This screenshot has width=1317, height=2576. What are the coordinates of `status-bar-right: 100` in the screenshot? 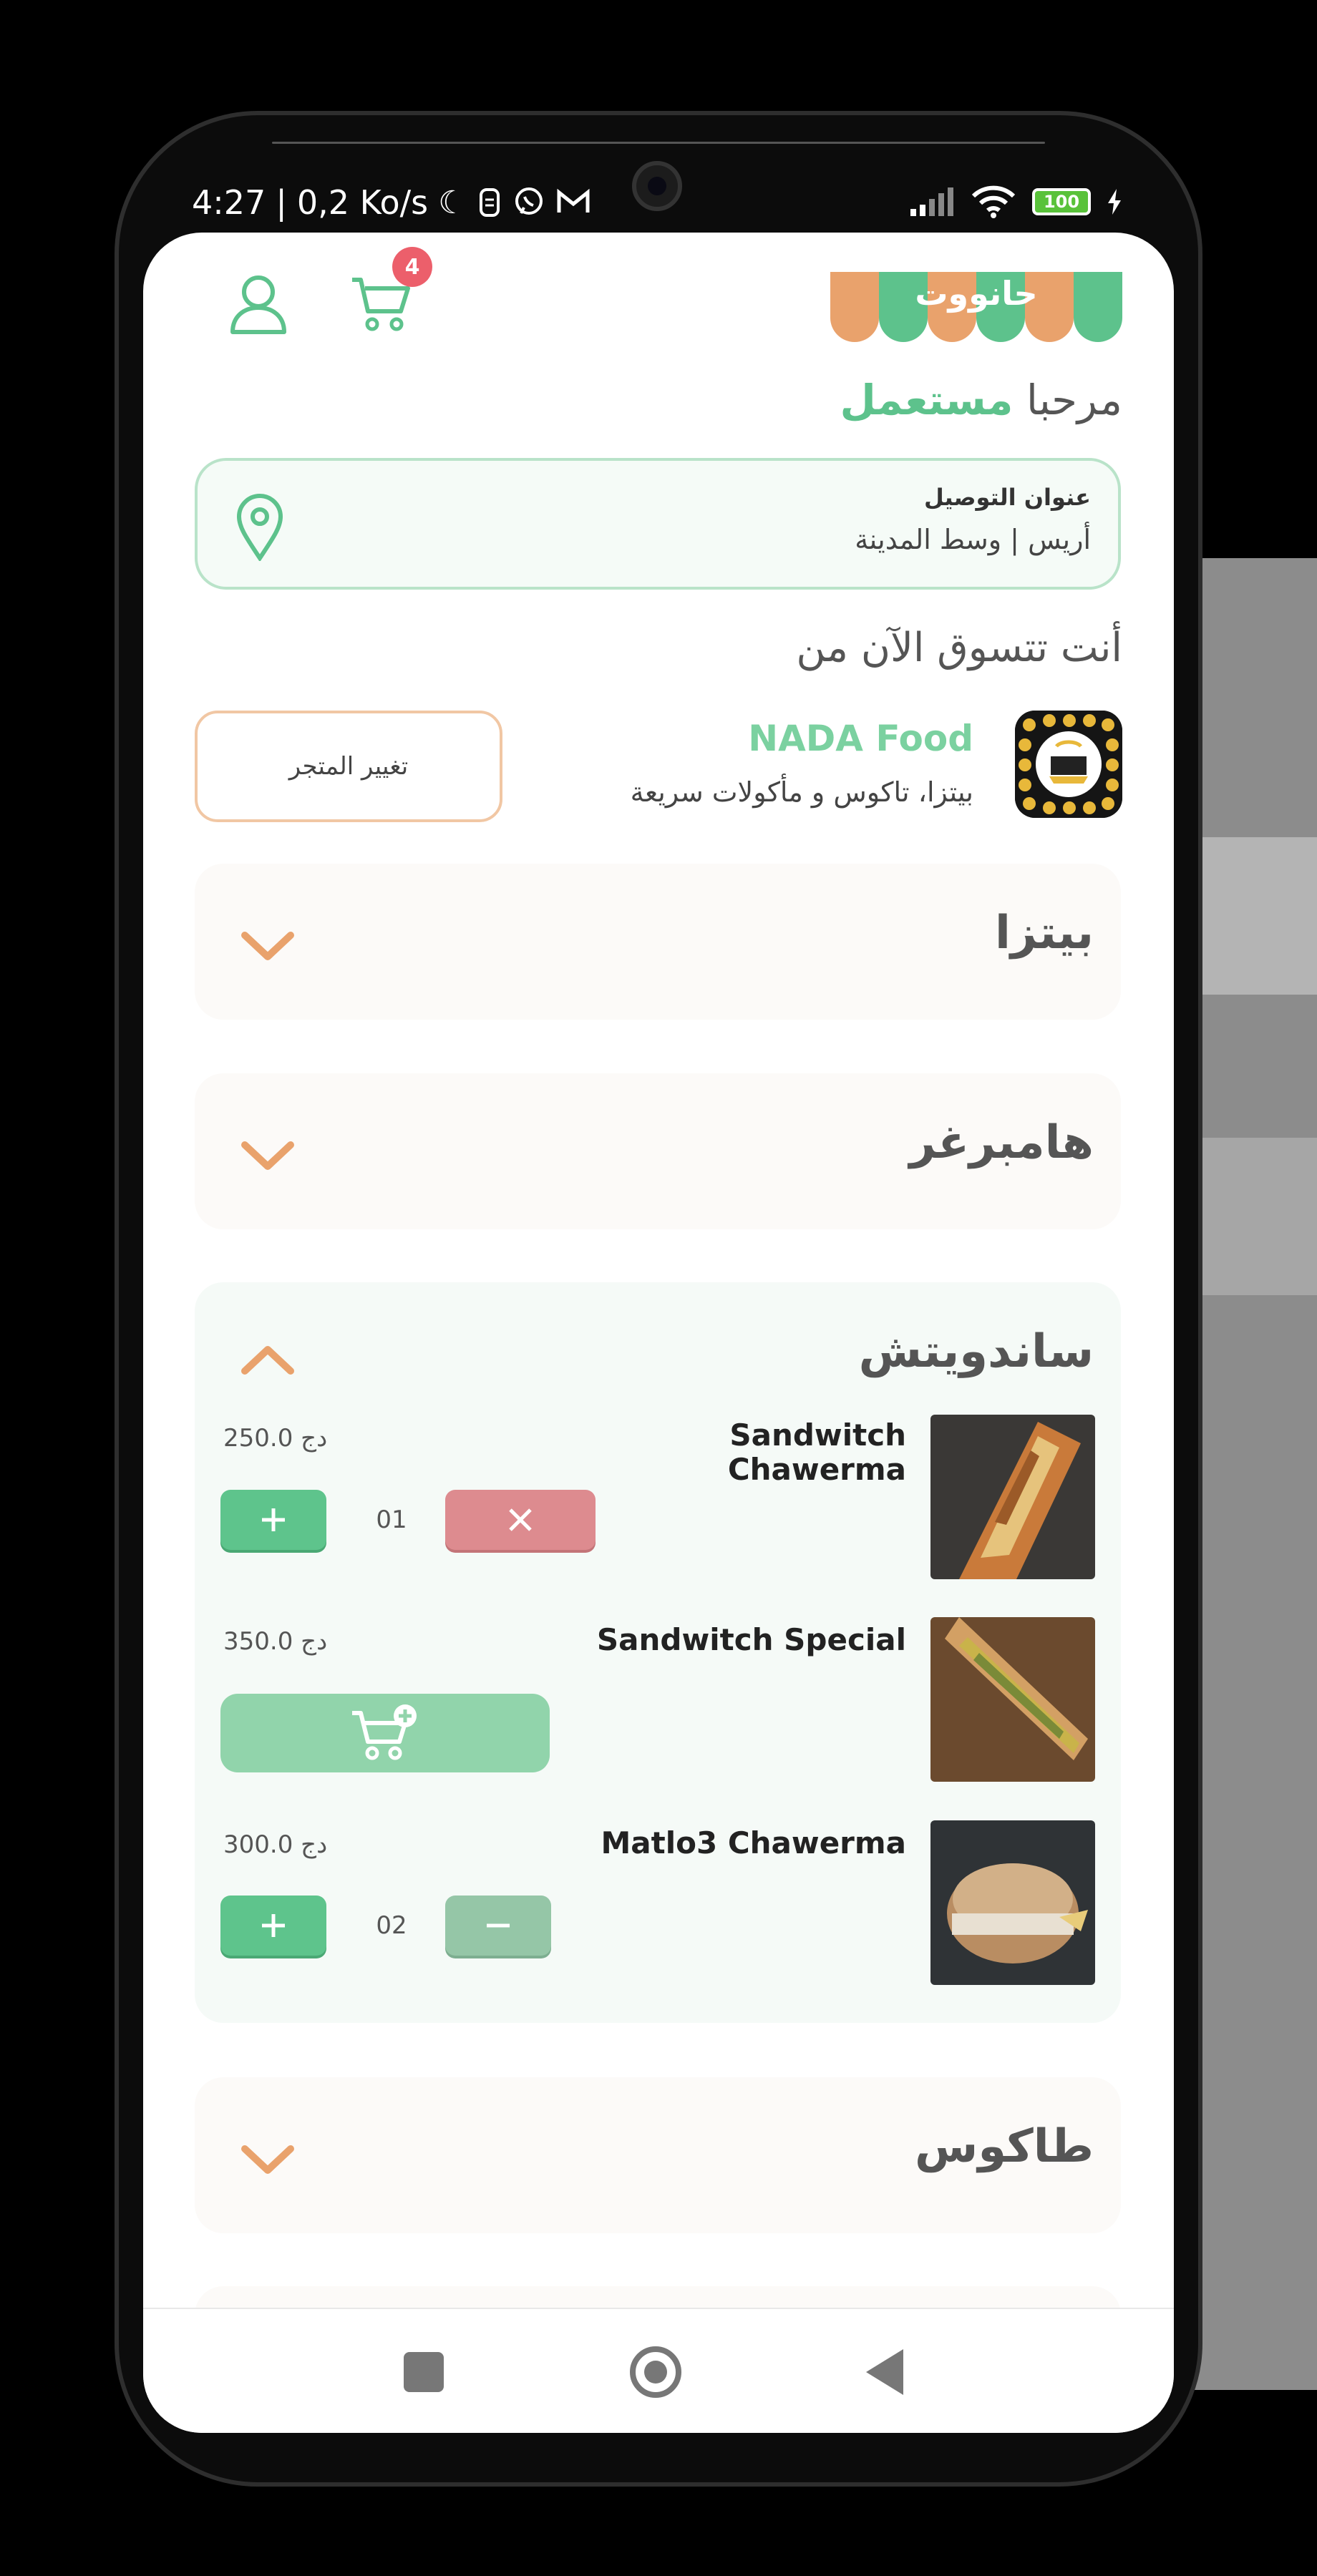 It's located at (1015, 201).